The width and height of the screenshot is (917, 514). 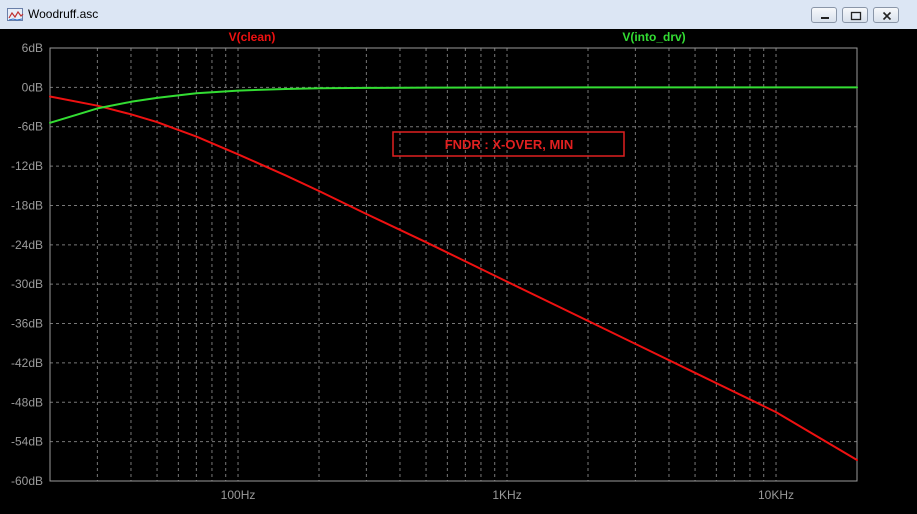 What do you see at coordinates (27, 245) in the screenshot?
I see `y-tick-label: -24dB` at bounding box center [27, 245].